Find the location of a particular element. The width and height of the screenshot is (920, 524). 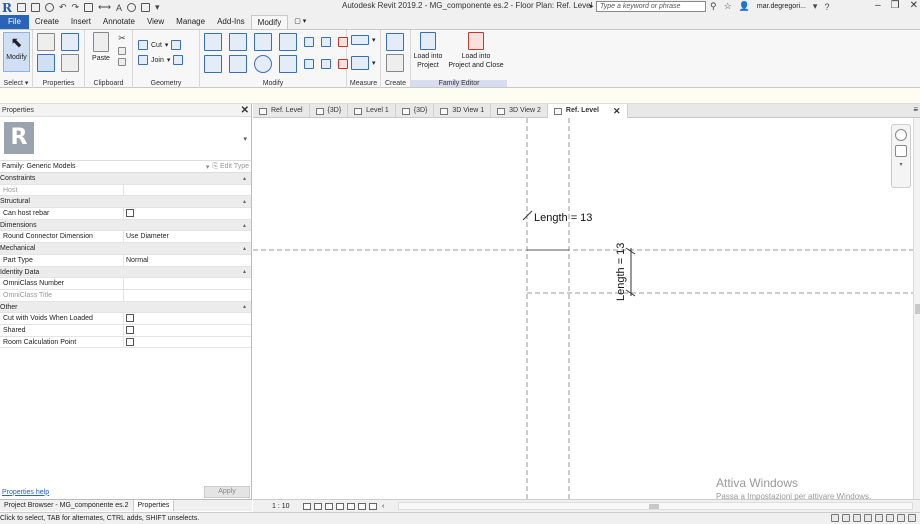

tab-properties: Properties is located at coordinates (154, 505).